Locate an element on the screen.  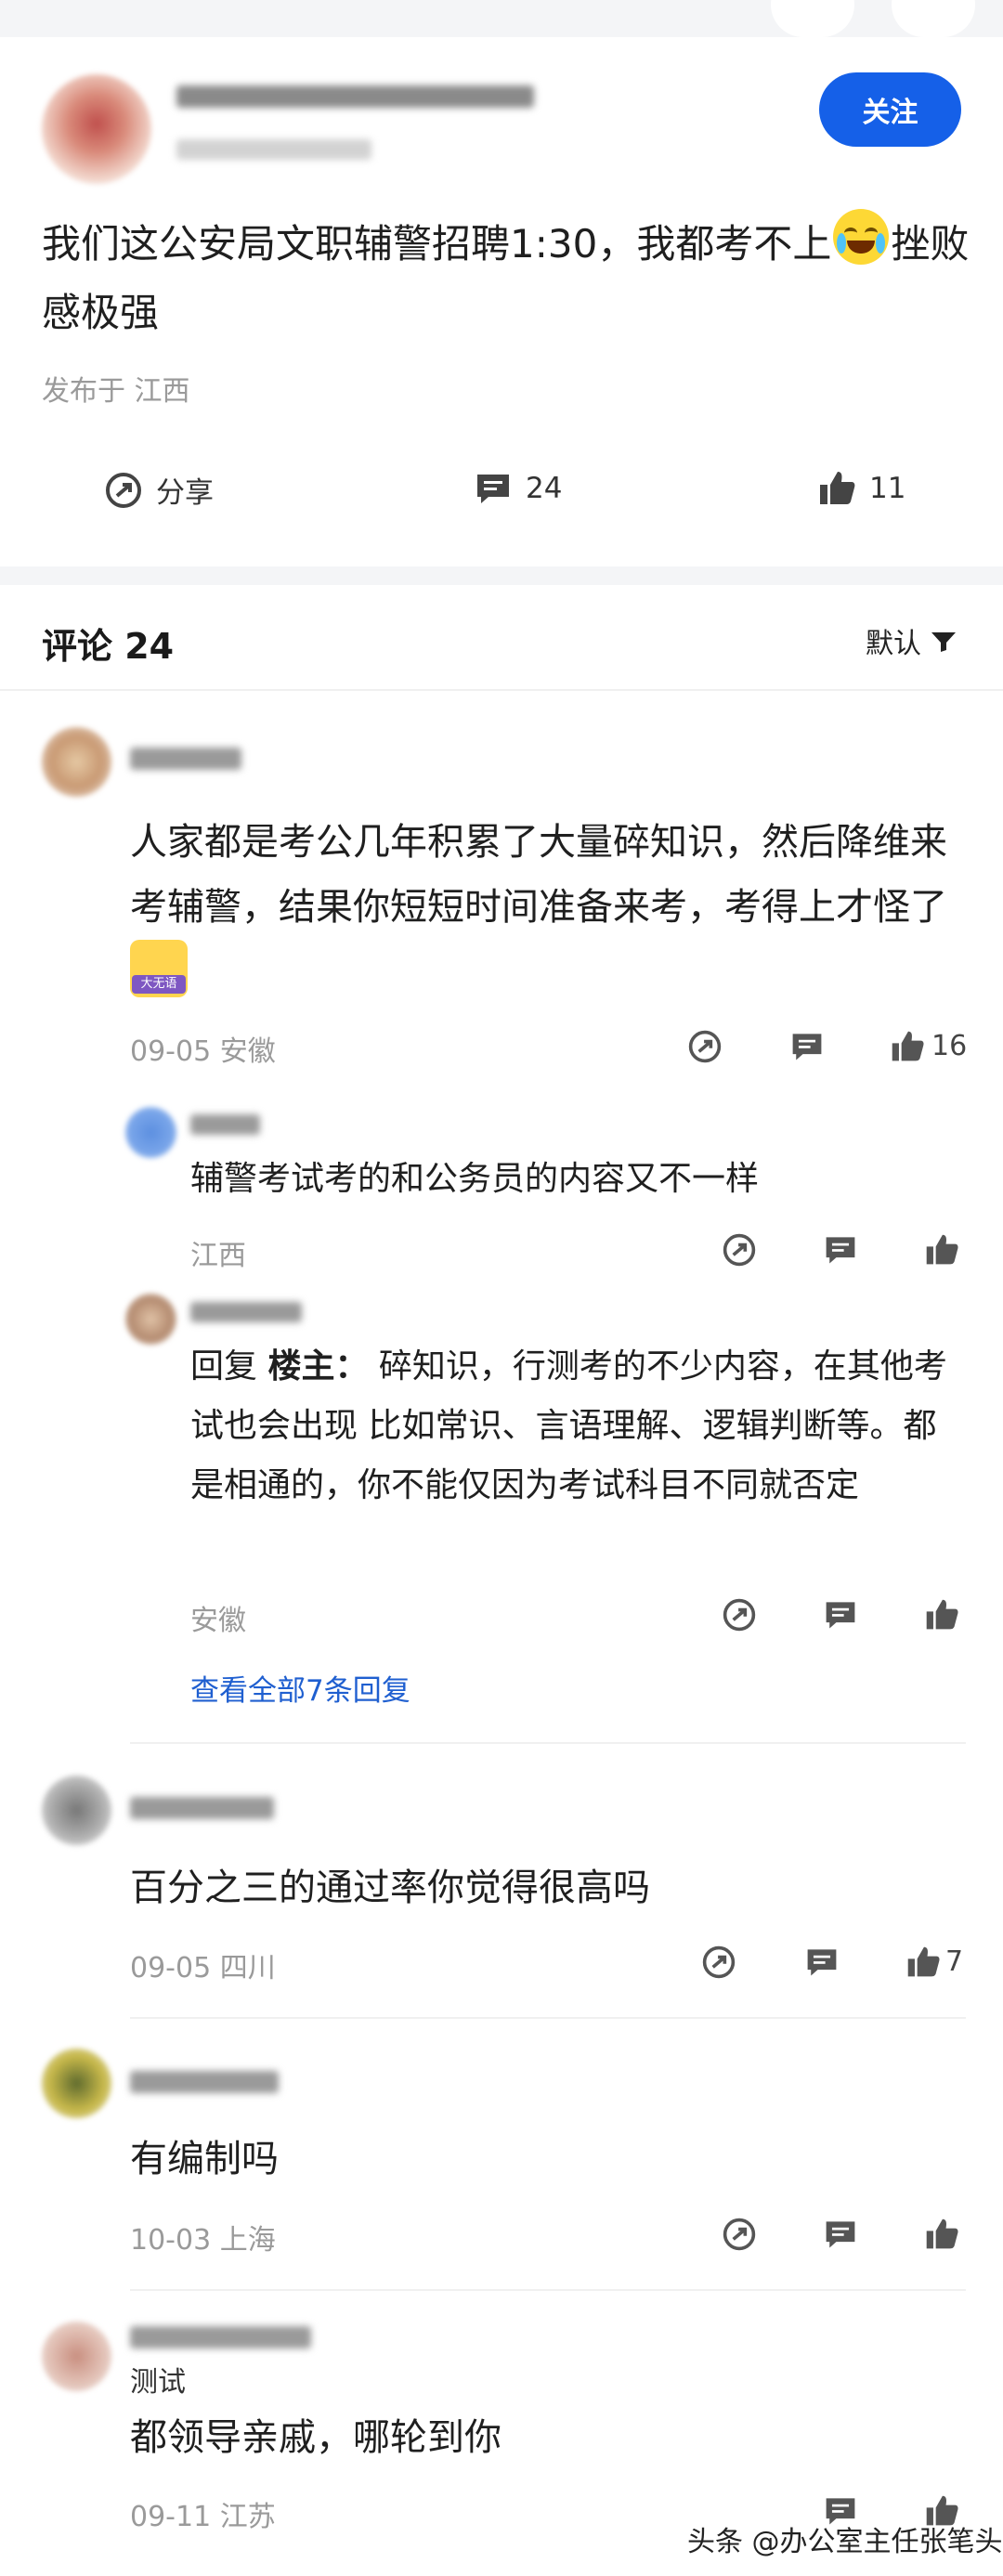
user-tag: 测试 is located at coordinates (158, 2382).